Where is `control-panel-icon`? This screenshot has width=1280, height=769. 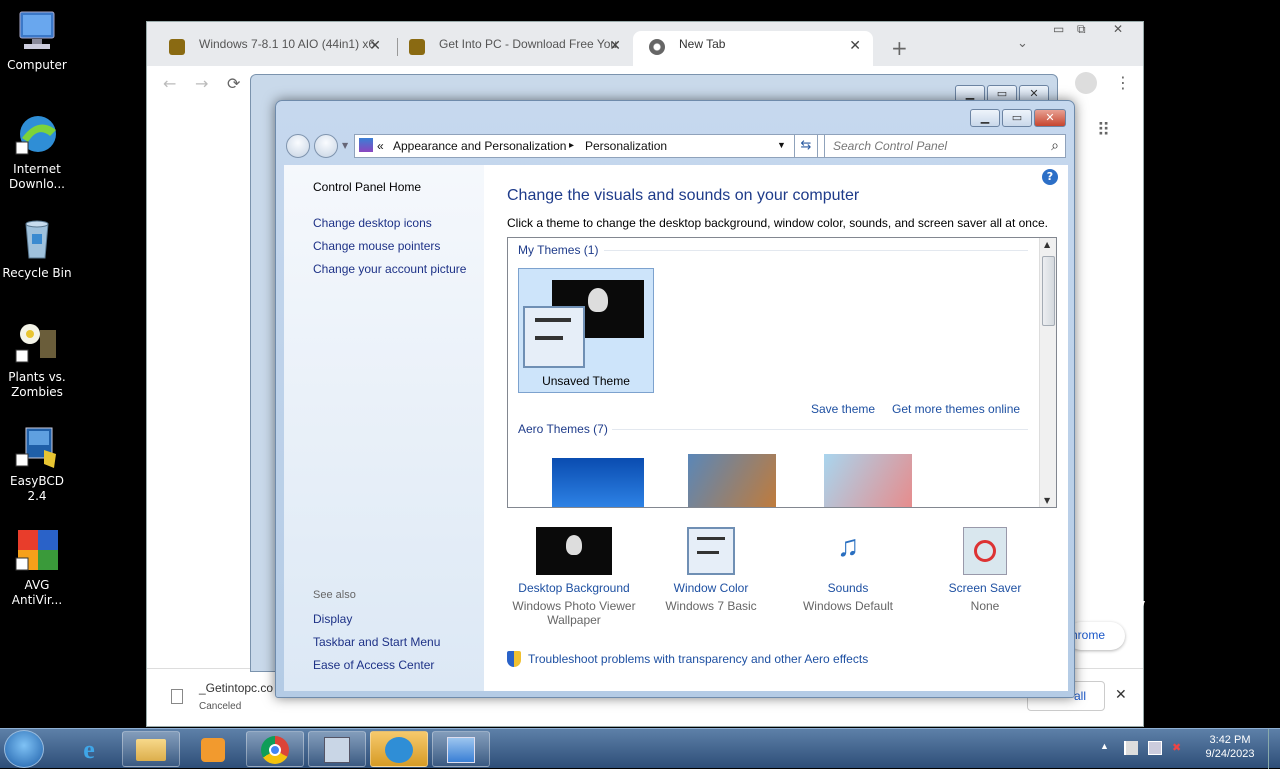
control-panel-icon is located at coordinates (366, 145).